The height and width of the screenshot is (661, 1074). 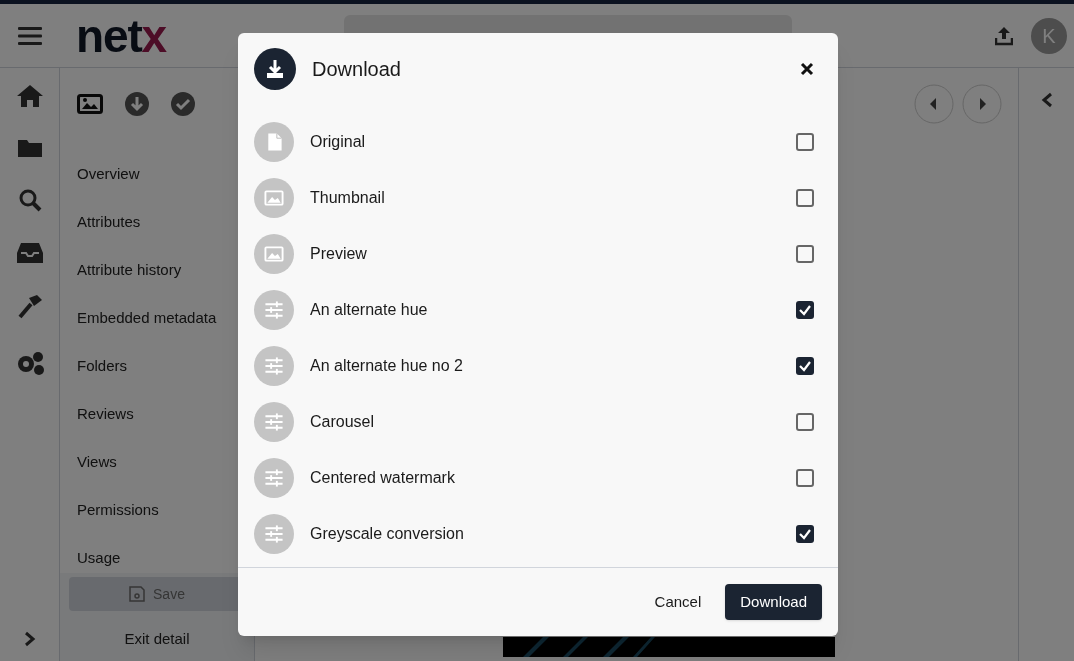 What do you see at coordinates (387, 534) in the screenshot?
I see `option-label: Greyscale conversion` at bounding box center [387, 534].